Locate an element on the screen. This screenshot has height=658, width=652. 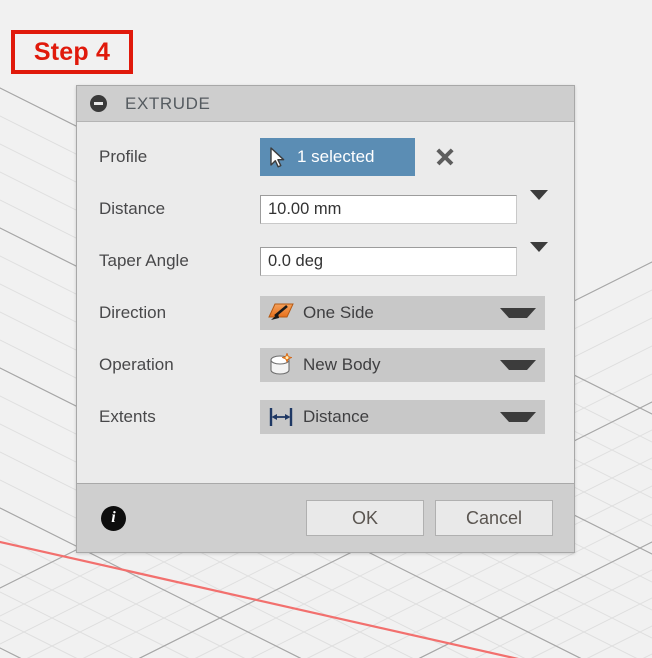
dialog-title: EXTRUDE is located at coordinates (168, 103).